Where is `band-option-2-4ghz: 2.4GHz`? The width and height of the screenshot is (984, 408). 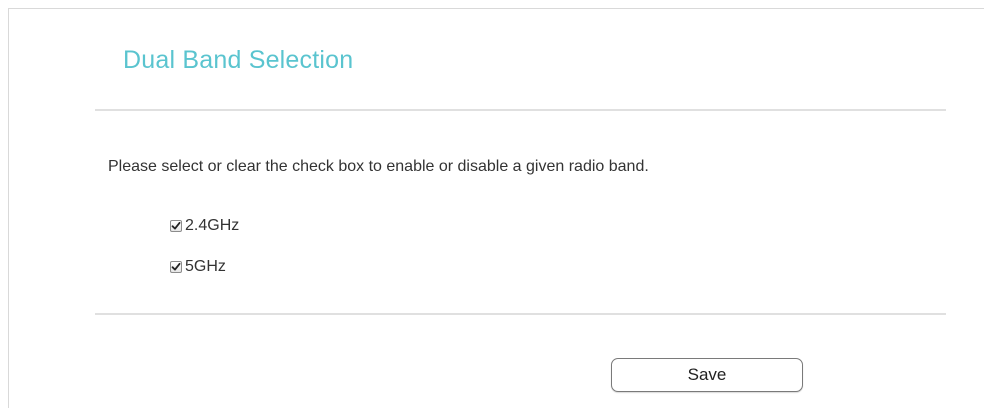
band-option-2-4ghz: 2.4GHz is located at coordinates (204, 226).